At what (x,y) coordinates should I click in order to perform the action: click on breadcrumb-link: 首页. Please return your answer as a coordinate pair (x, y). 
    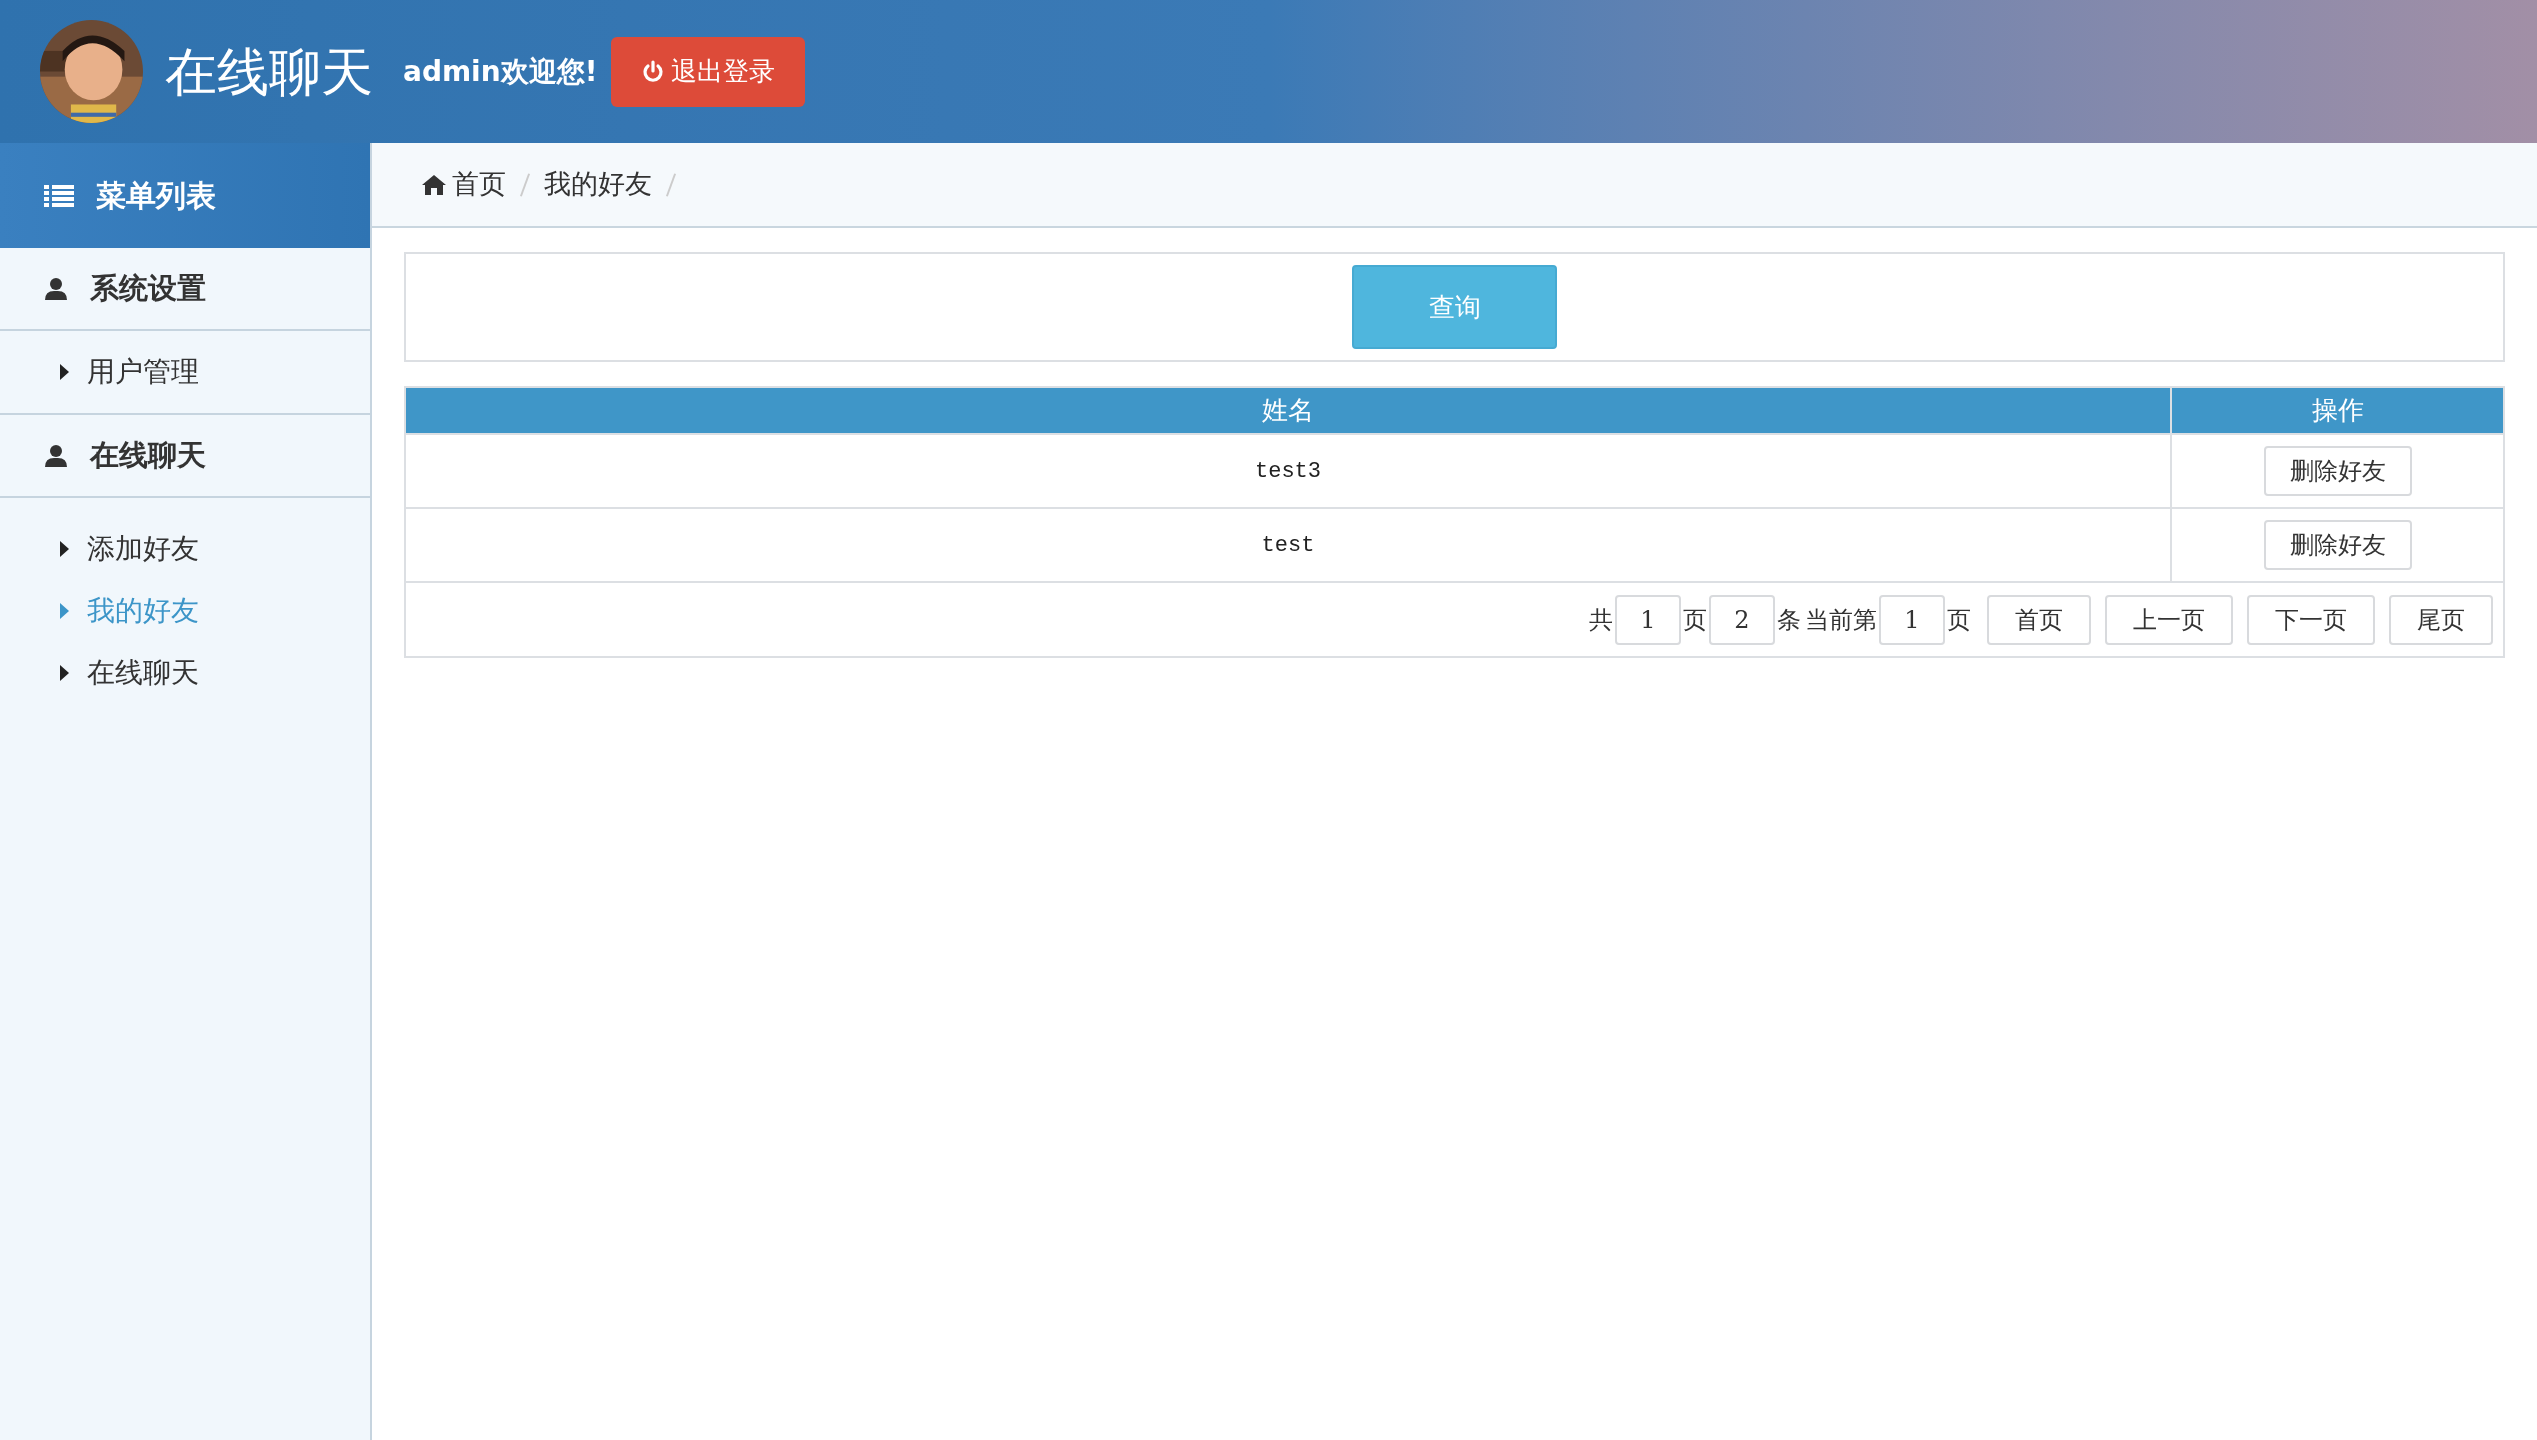
    Looking at the image, I should click on (464, 184).